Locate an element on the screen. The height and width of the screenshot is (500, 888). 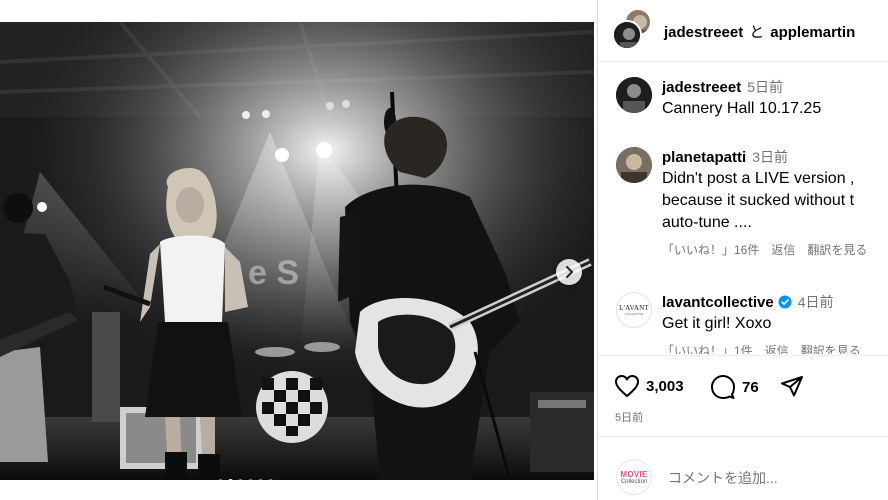
collab-avatars is located at coordinates (634, 30).